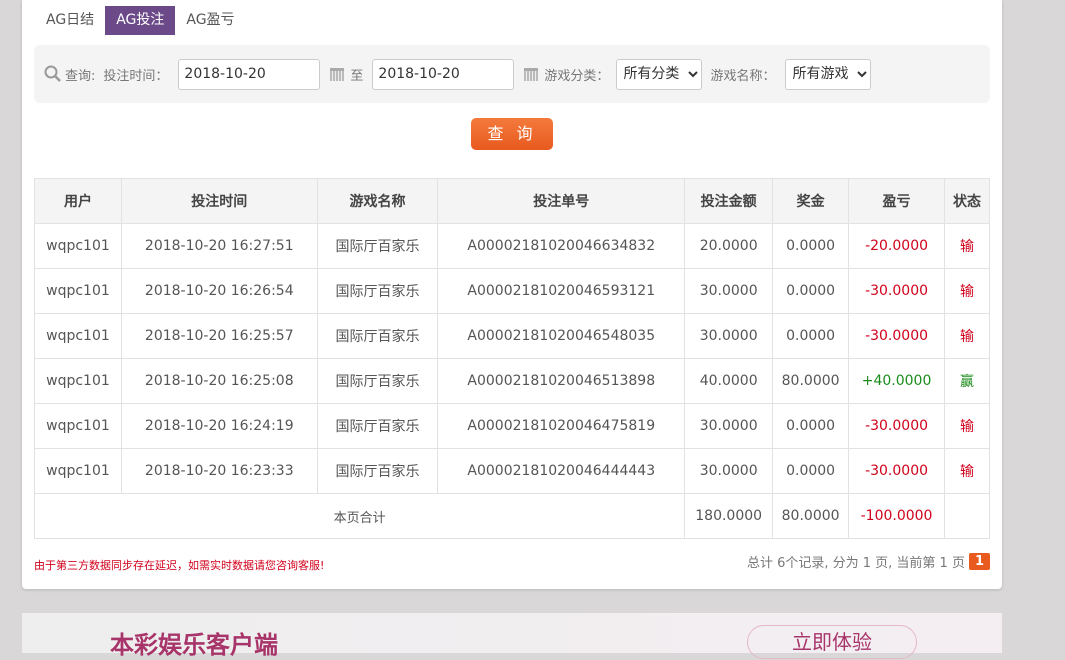  Describe the element at coordinates (897, 246) in the screenshot. I see `profit-cell: -20.0000` at that location.